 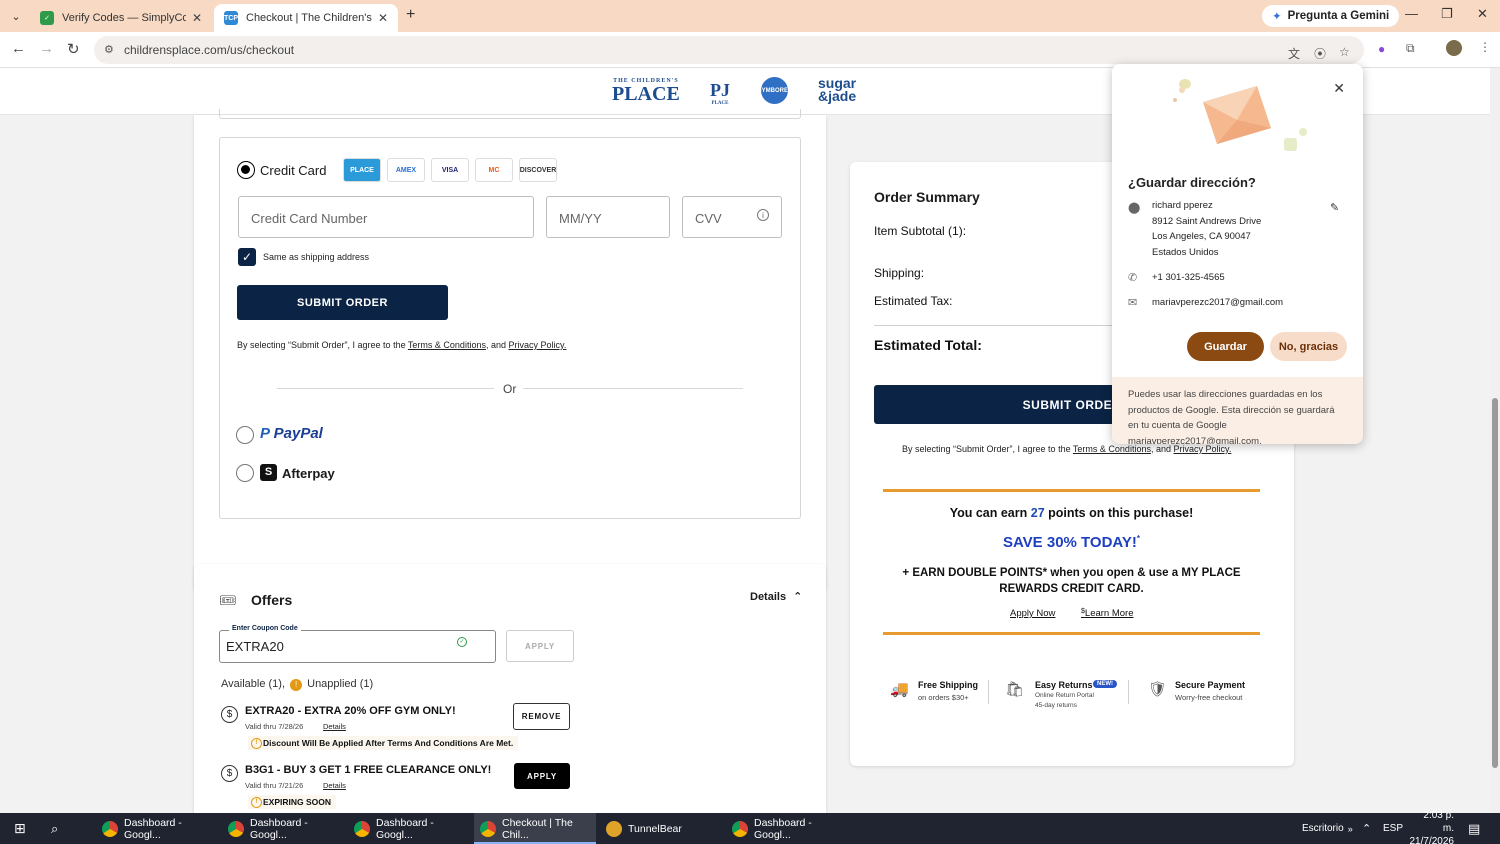 I want to click on secure-payment-title: Secure Payment, so click(x=1210, y=685).